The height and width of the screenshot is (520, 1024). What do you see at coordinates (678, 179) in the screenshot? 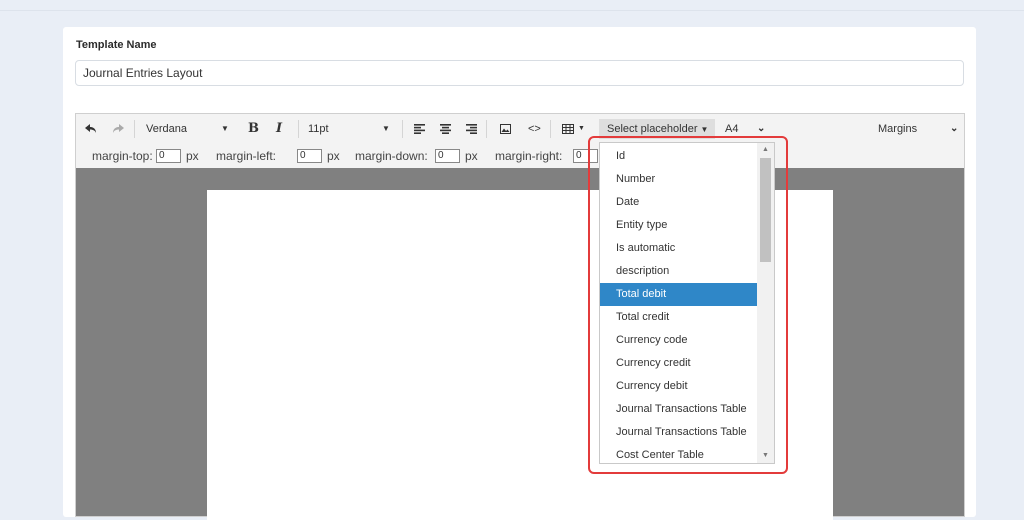
I see `placeholder-option: Number` at bounding box center [678, 179].